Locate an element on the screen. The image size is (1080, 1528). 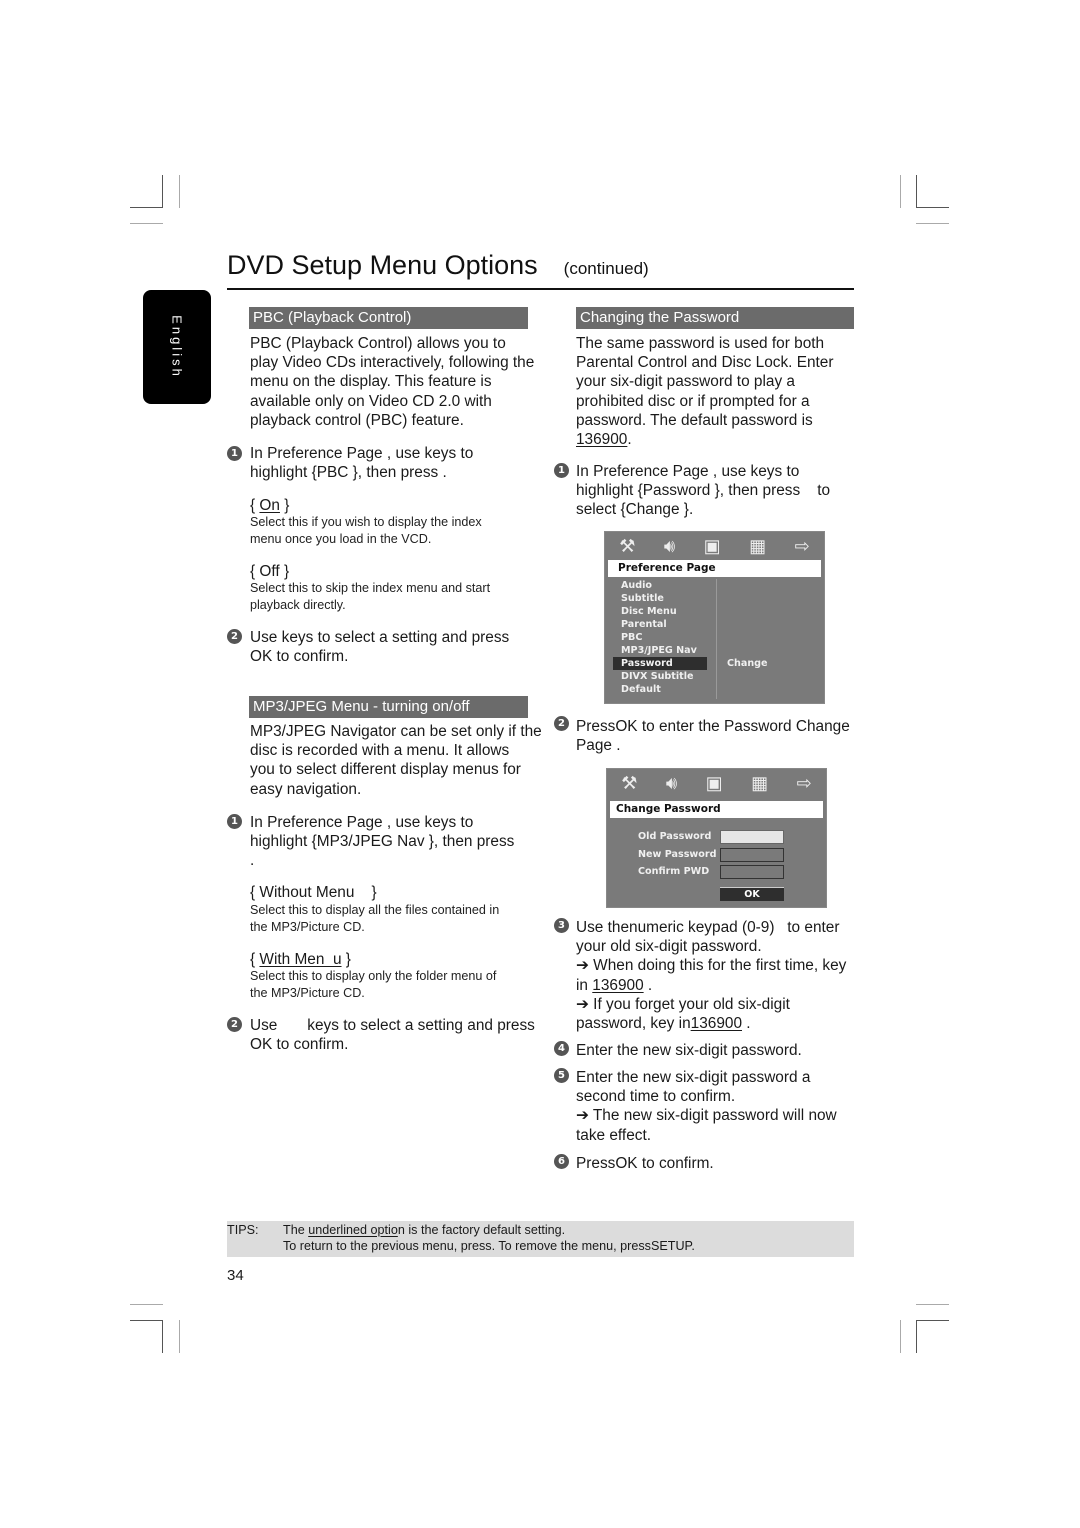
option-on: { On } is located at coordinates (269, 505).